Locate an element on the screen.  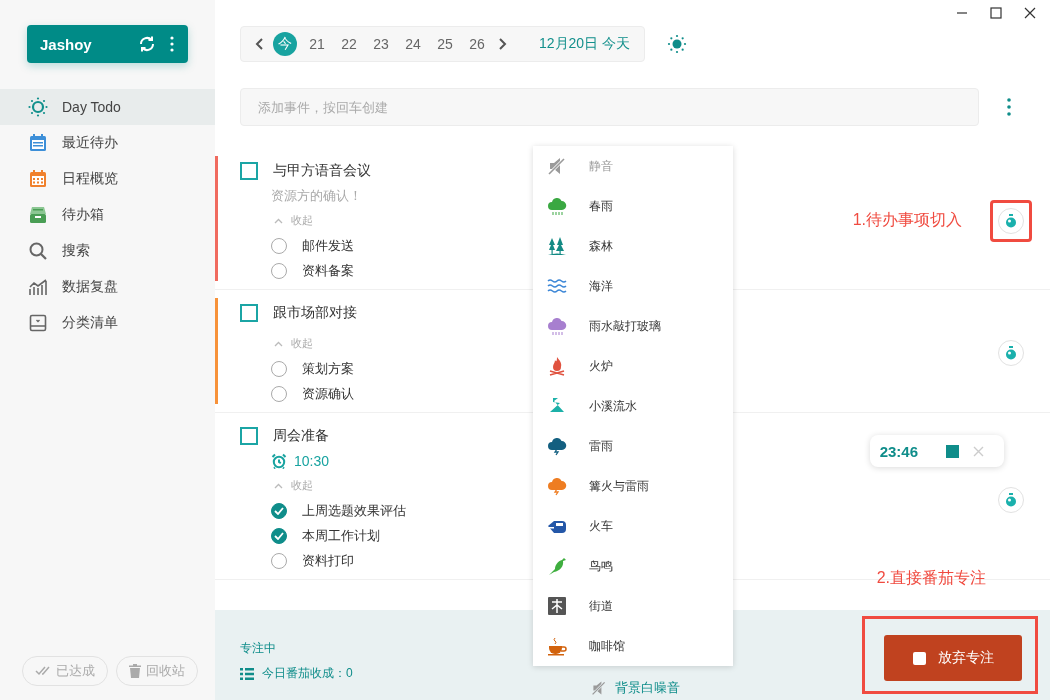
alarm-clock-icon is located at coordinates (279, 460).